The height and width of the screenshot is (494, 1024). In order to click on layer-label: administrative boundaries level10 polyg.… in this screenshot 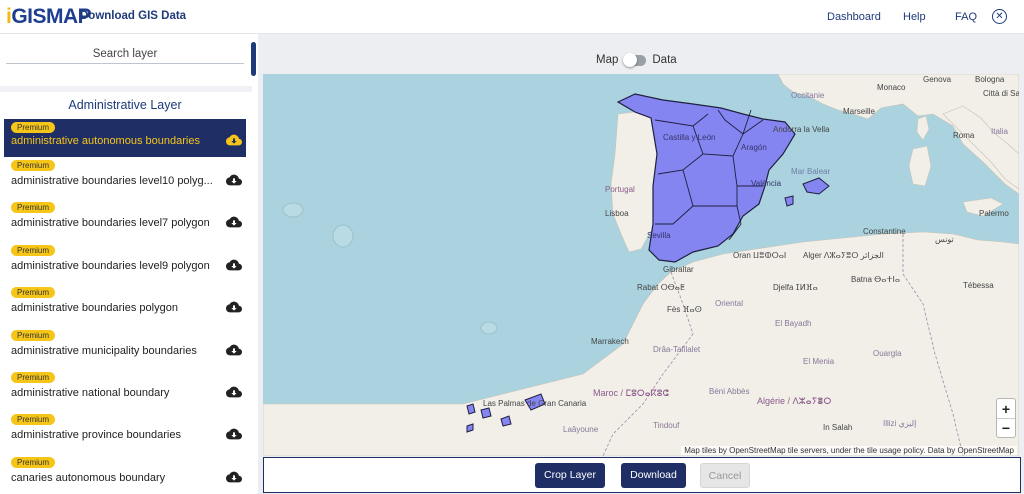, I will do `click(112, 181)`.